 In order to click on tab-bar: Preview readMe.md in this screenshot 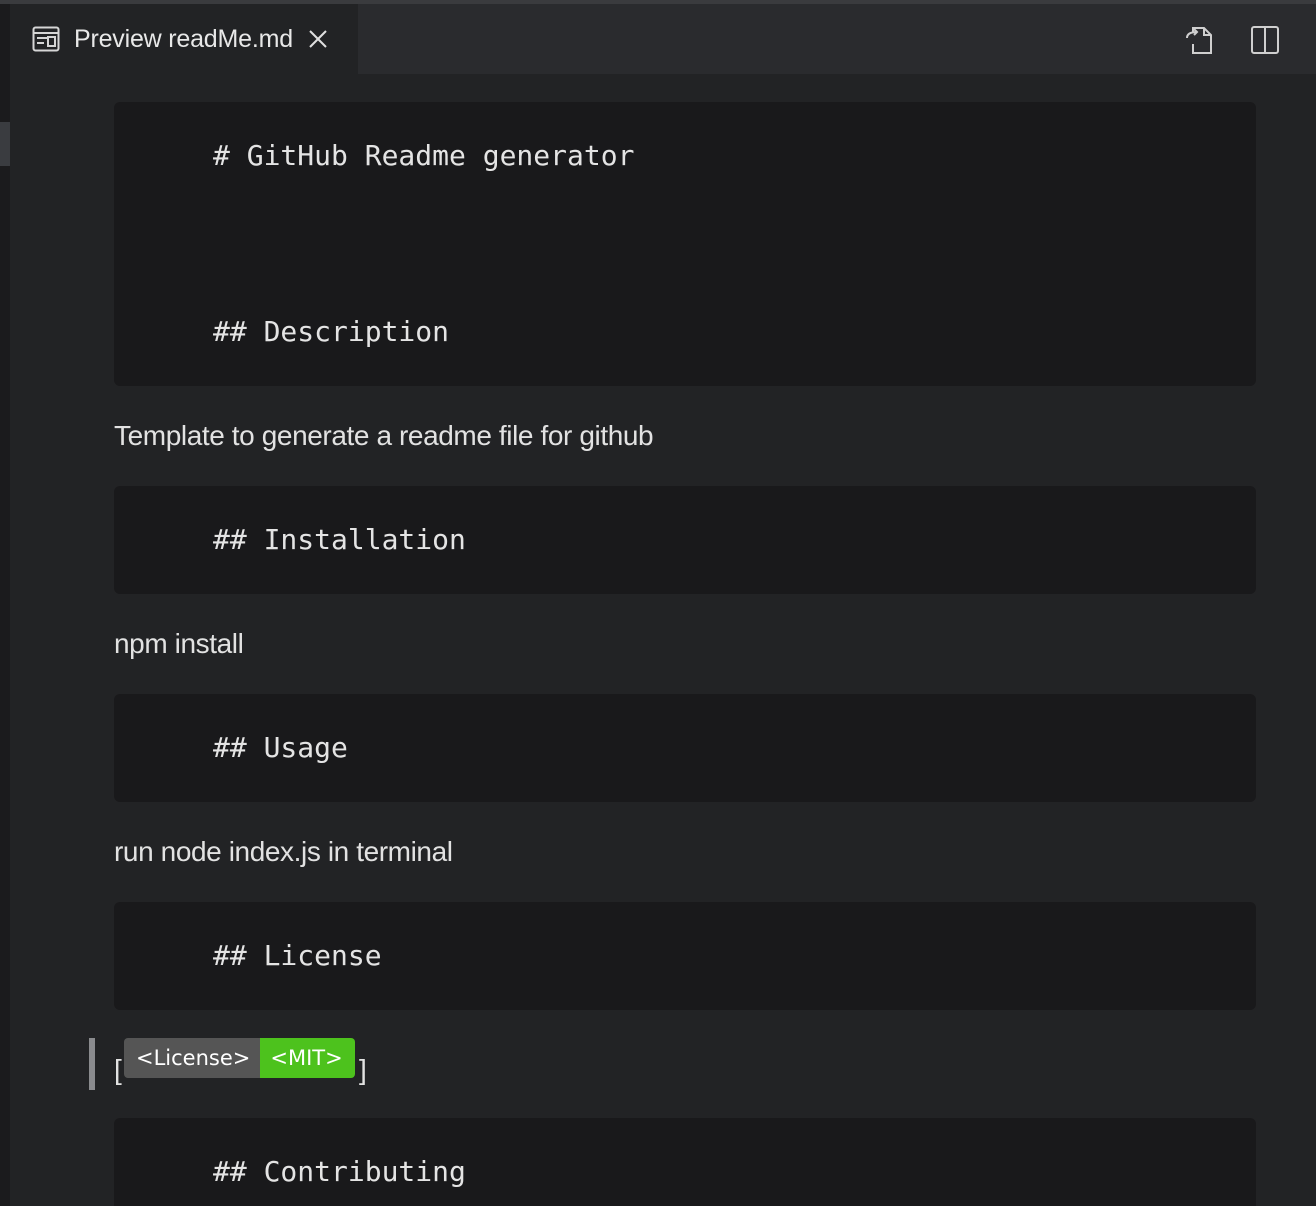, I will do `click(663, 39)`.